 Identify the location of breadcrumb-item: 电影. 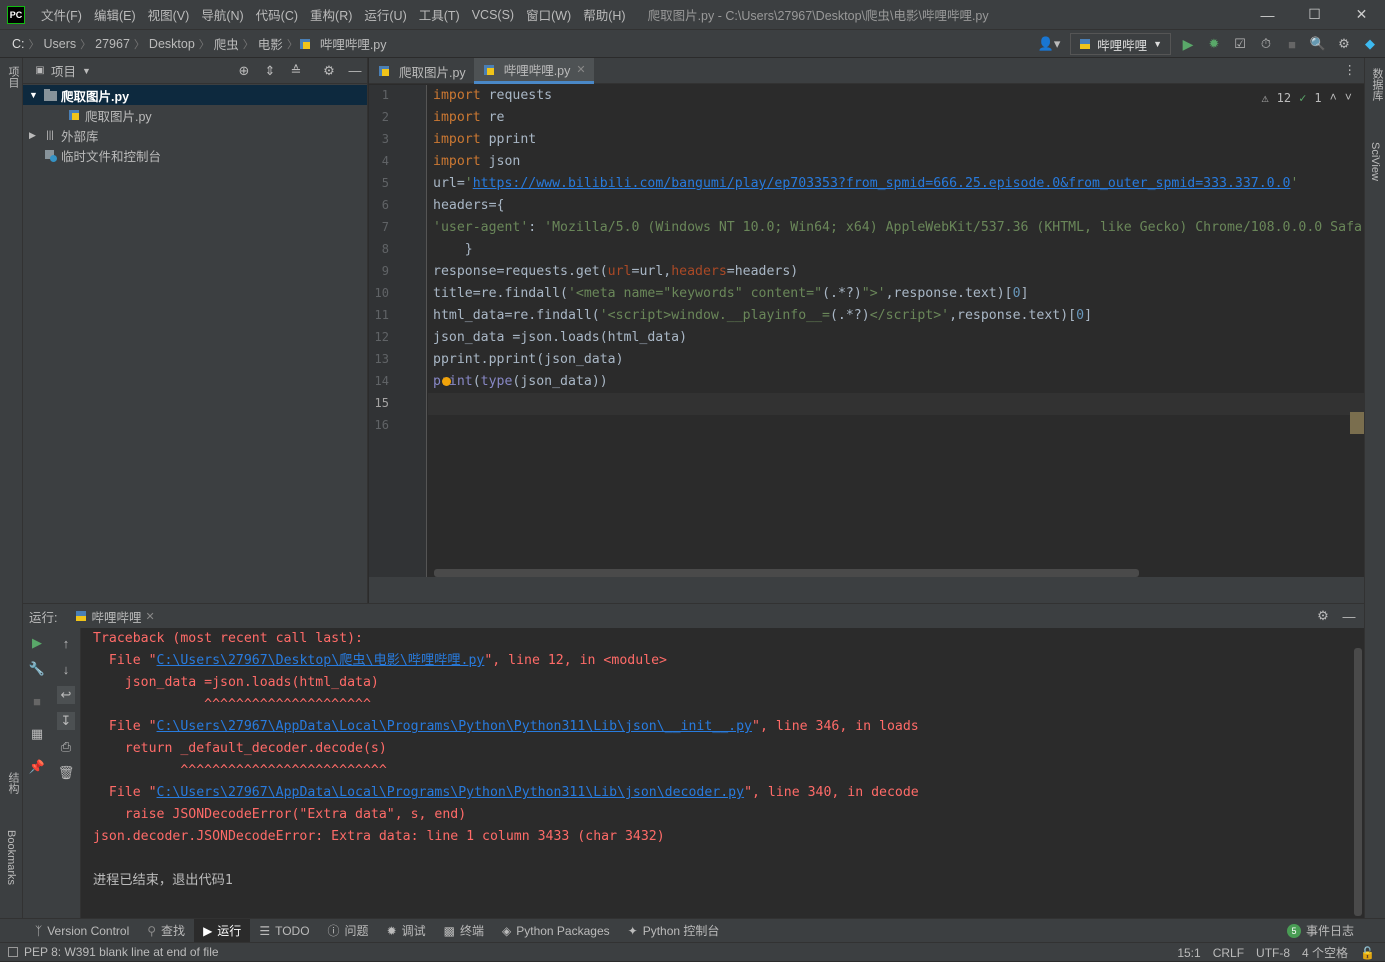
(270, 43).